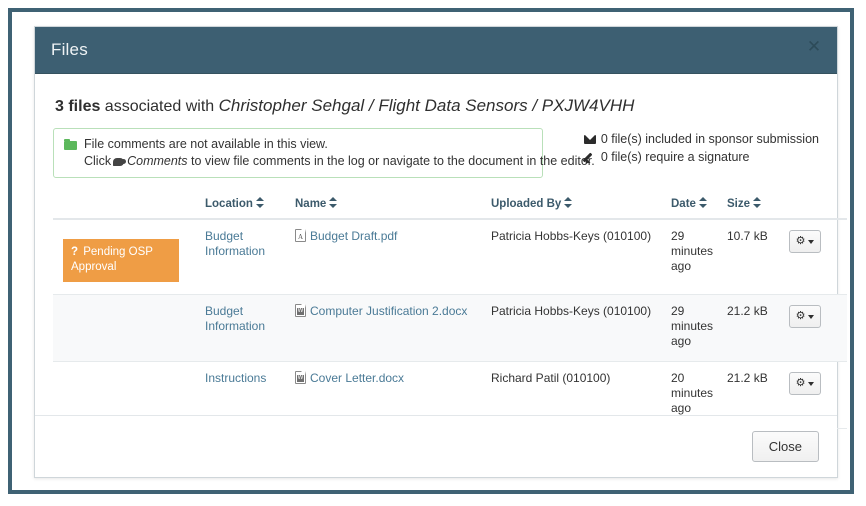 Image resolution: width=866 pixels, height=506 pixels. I want to click on column-size: Size, so click(754, 205).